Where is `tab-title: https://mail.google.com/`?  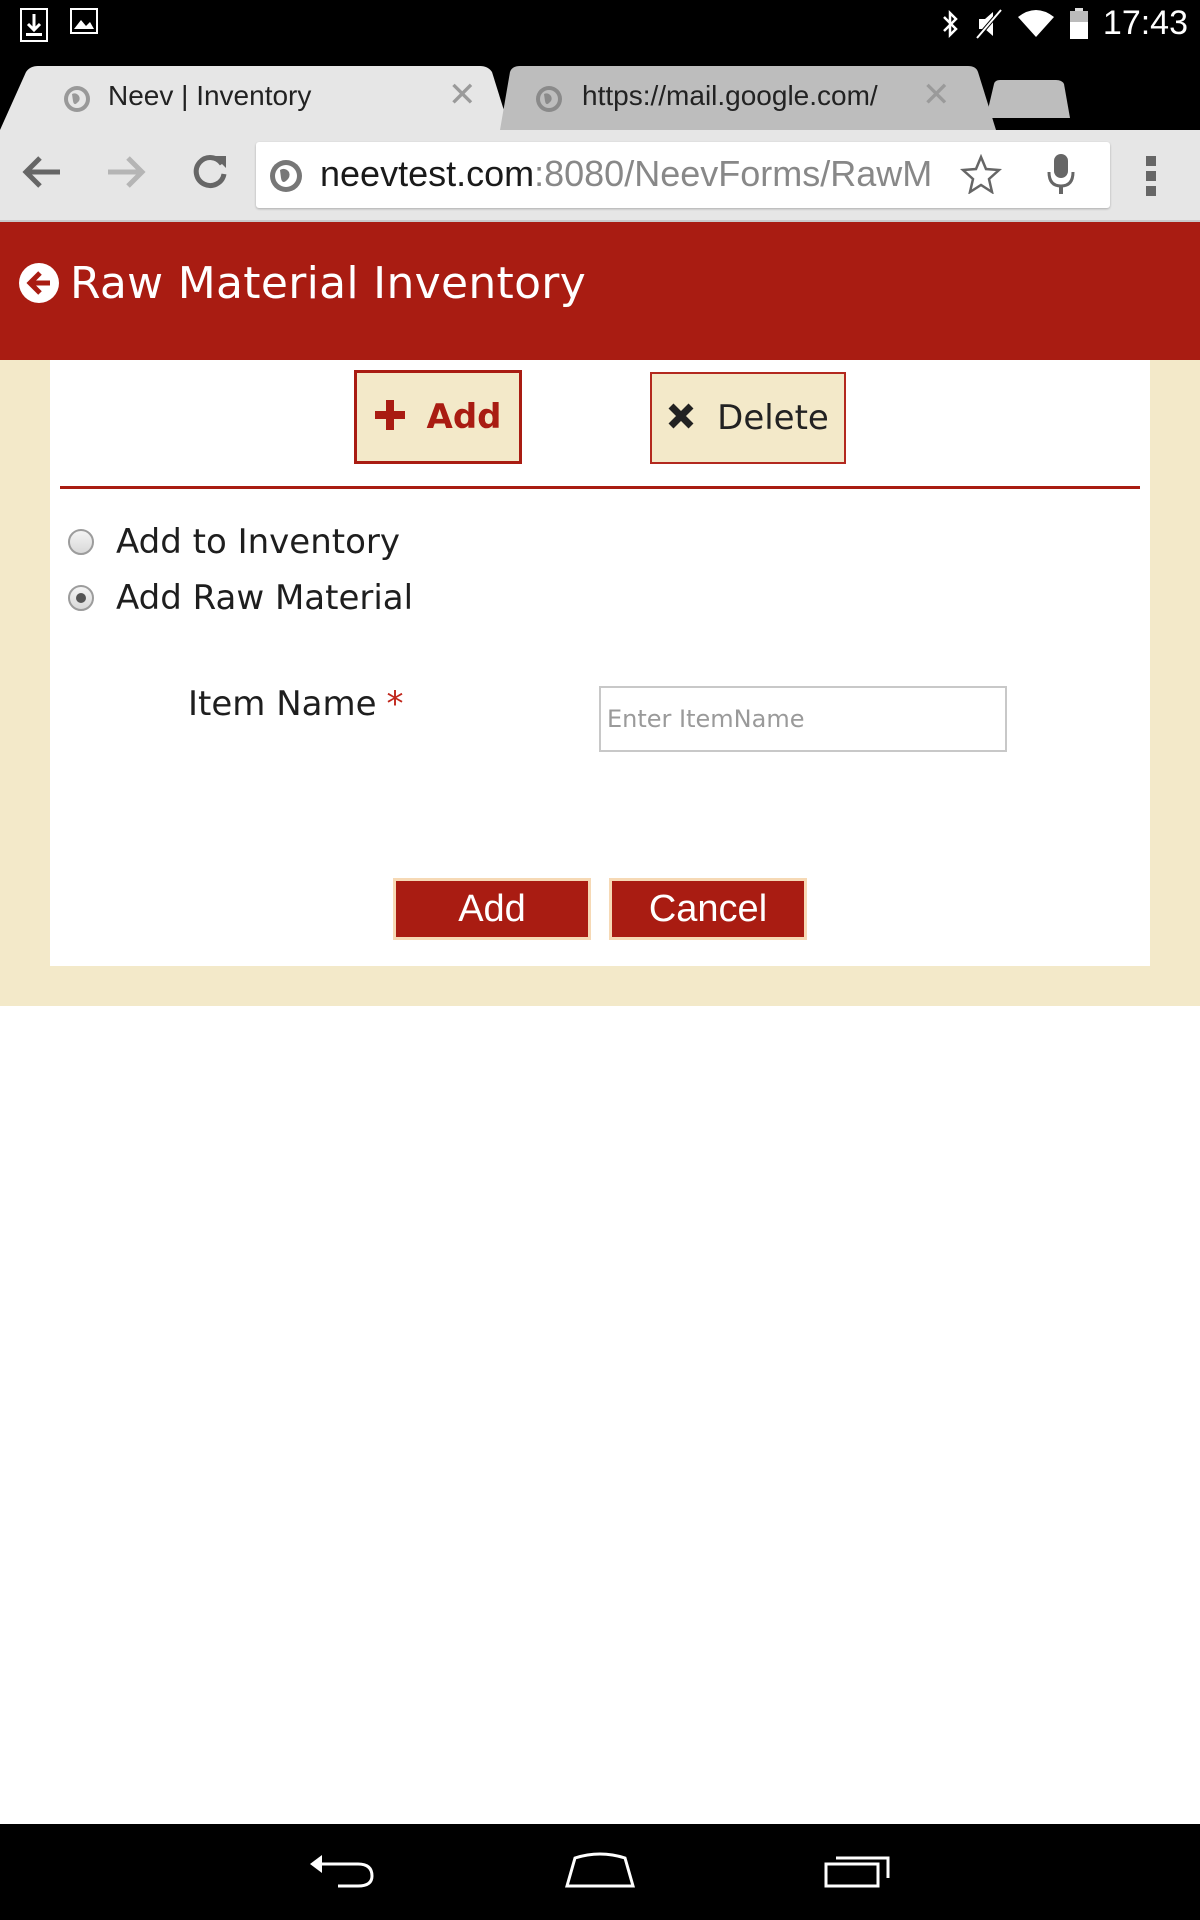
tab-title: https://mail.google.com/ is located at coordinates (730, 95).